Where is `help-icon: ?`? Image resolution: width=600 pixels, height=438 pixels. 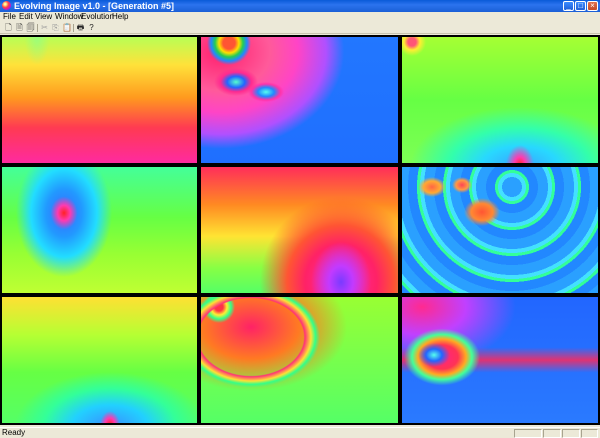
help-icon: ? is located at coordinates (91, 28).